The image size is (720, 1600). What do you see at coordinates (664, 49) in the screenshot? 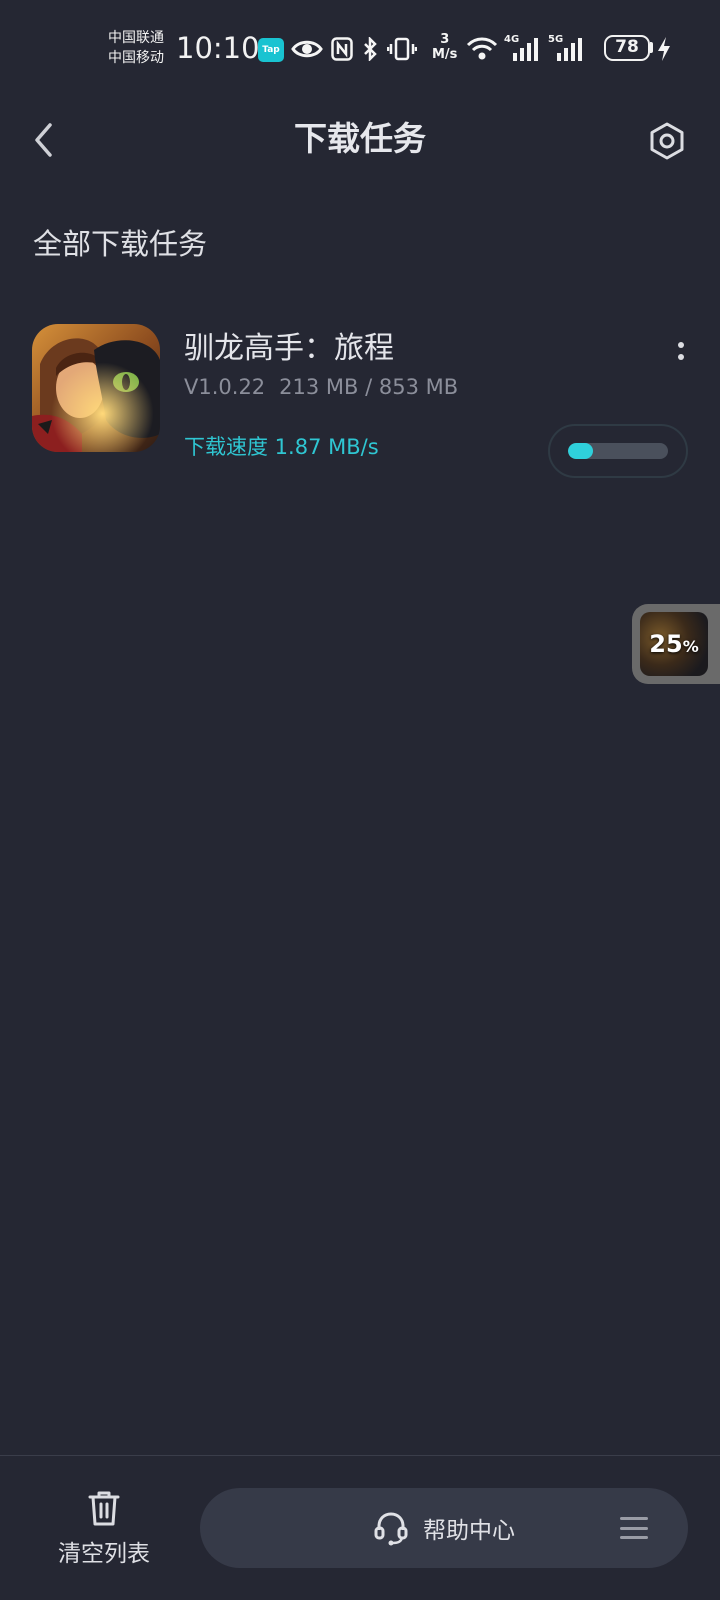
I see `charging-icon` at bounding box center [664, 49].